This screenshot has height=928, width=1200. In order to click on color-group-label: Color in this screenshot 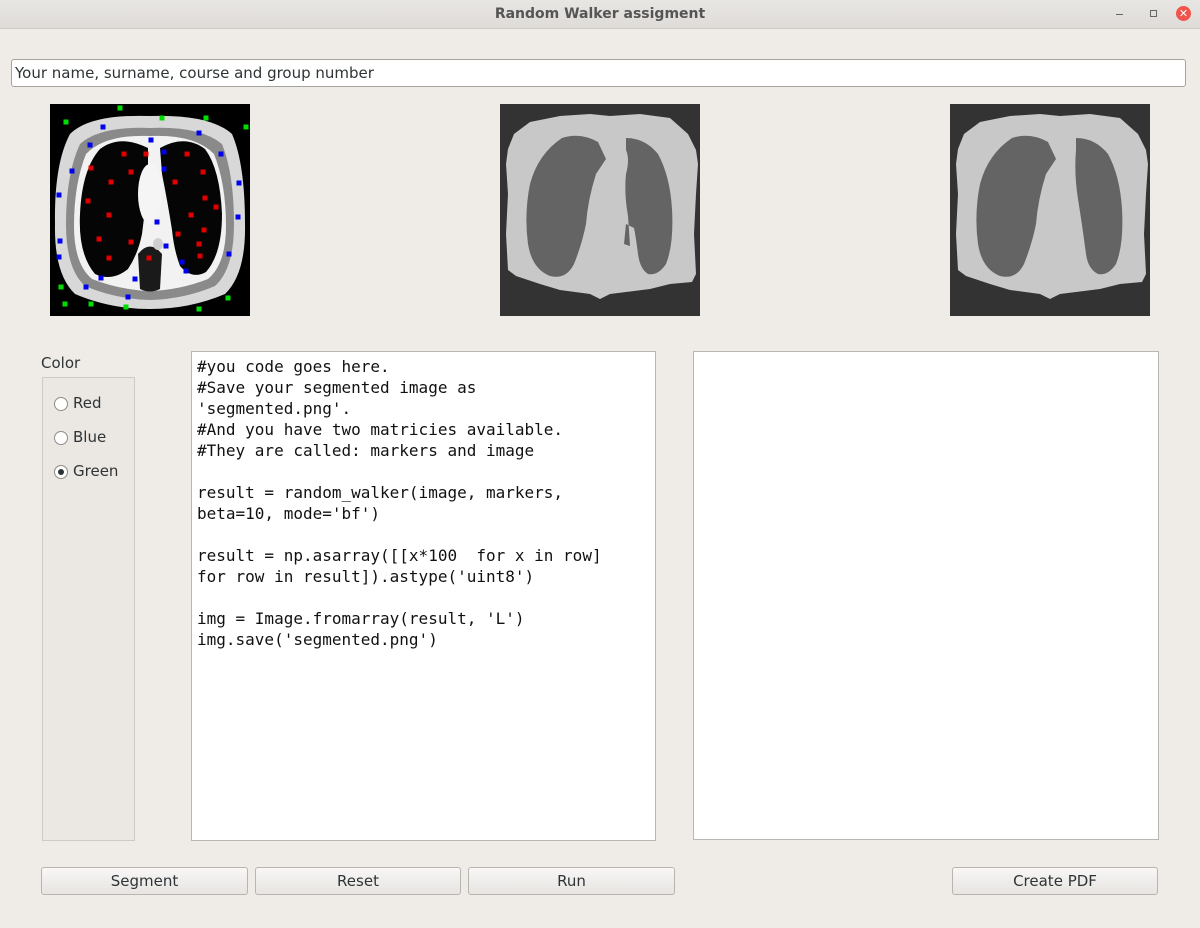, I will do `click(61, 363)`.